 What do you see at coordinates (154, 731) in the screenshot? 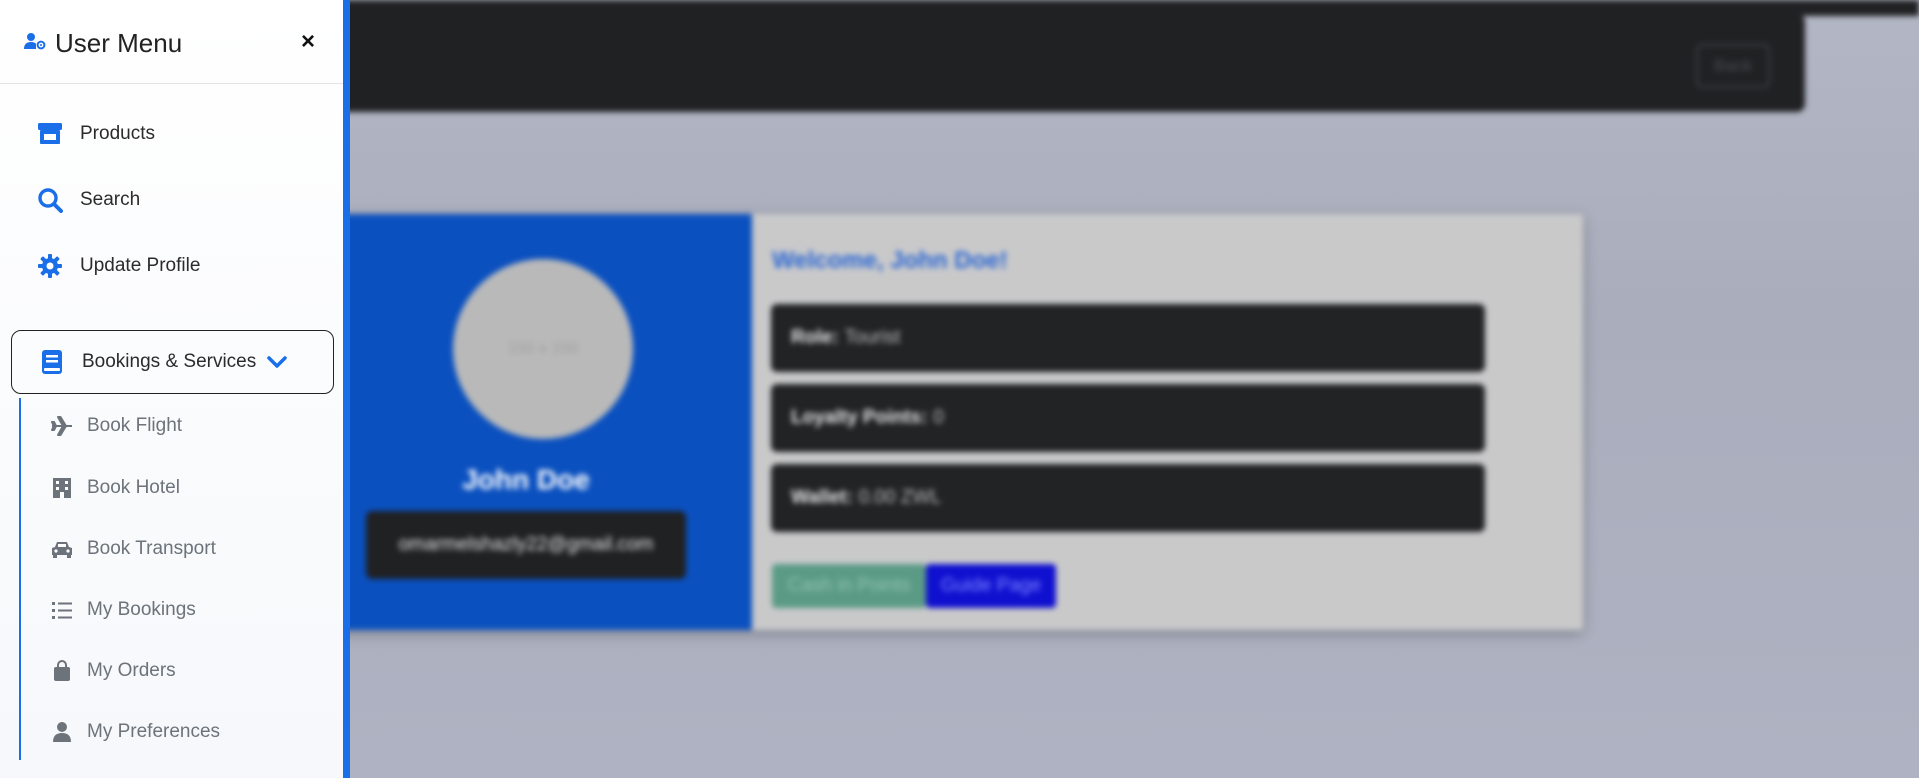
I see `submenu-item-label: My Preferences` at bounding box center [154, 731].